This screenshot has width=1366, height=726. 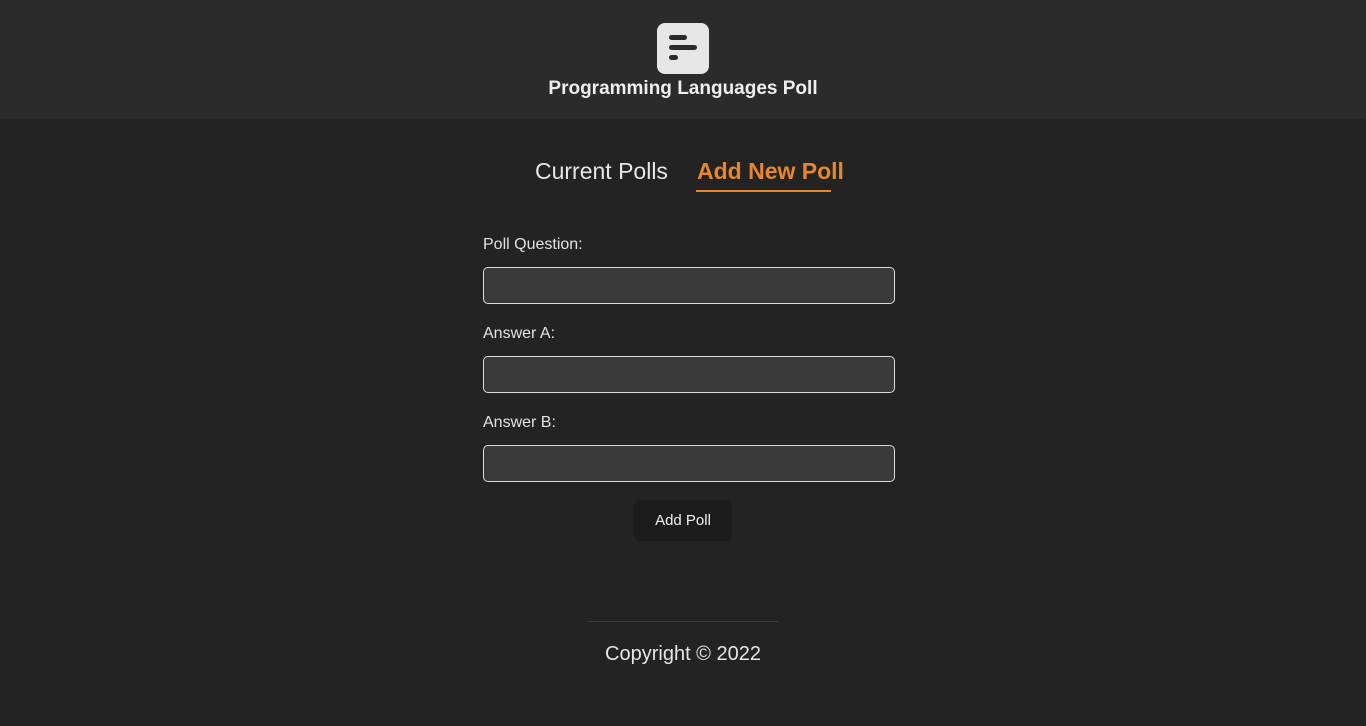 What do you see at coordinates (601, 171) in the screenshot?
I see `tab-current-polls: Current Polls` at bounding box center [601, 171].